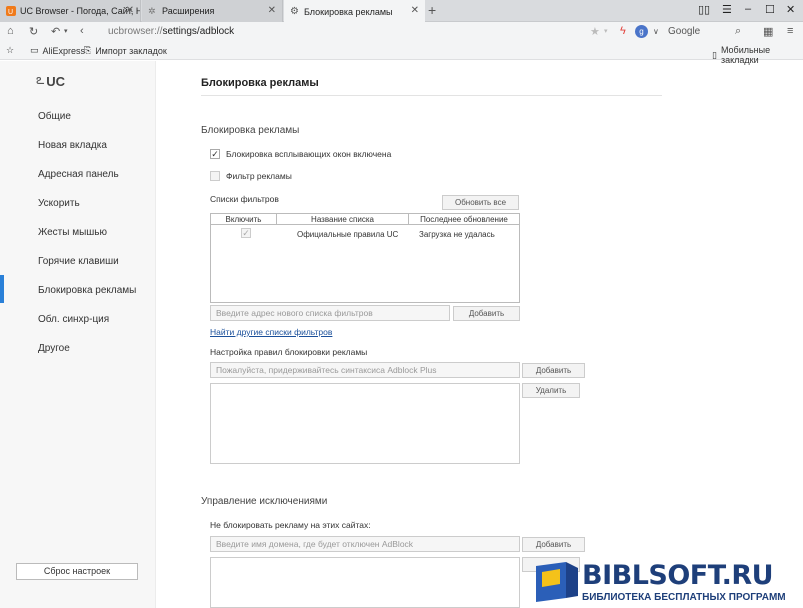 The height and width of the screenshot is (608, 803). Describe the element at coordinates (431, 95) in the screenshot. I see `divider` at that location.